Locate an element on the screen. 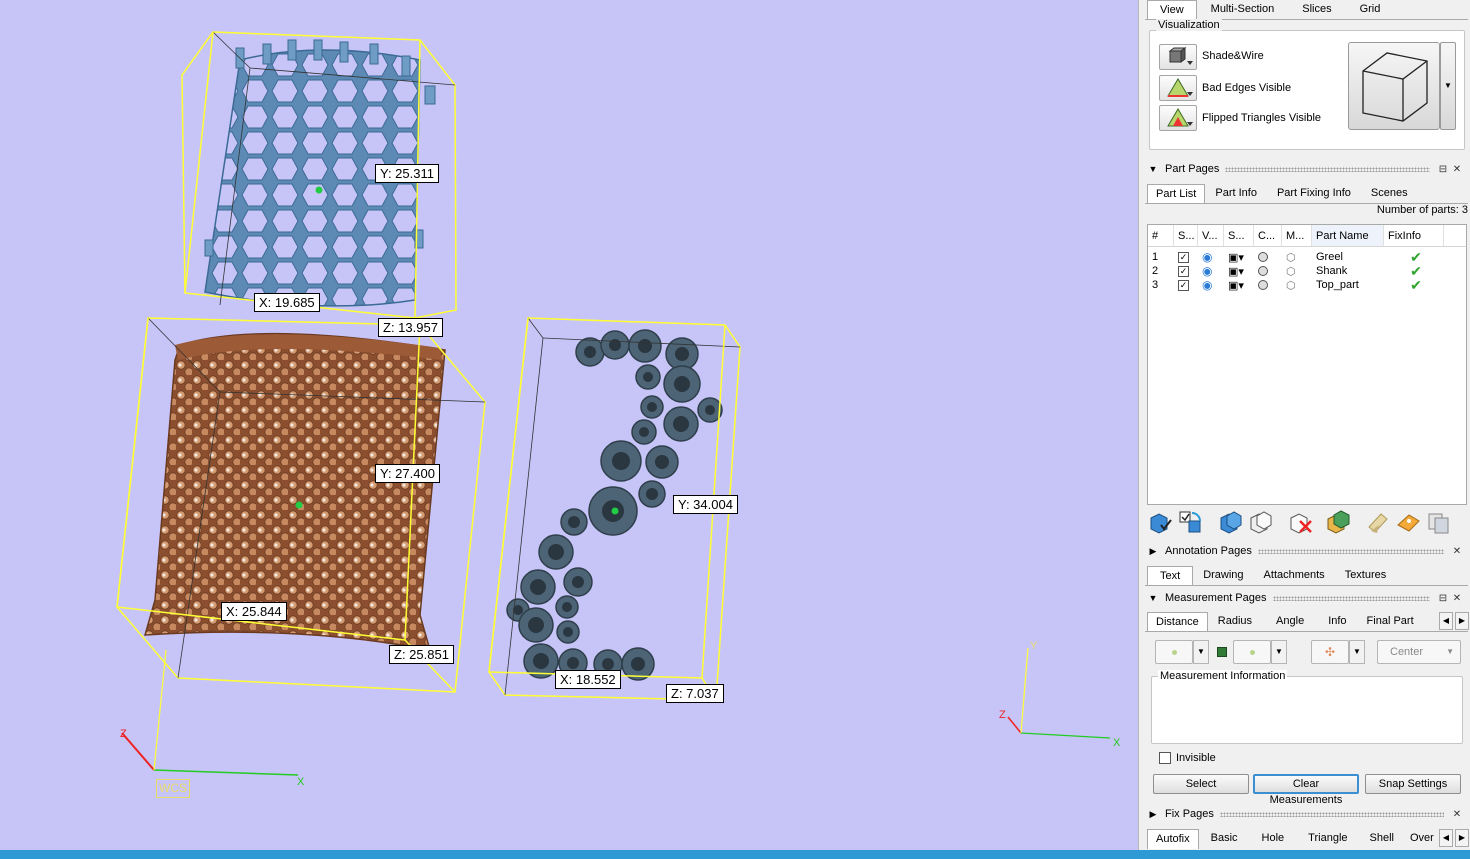 The height and width of the screenshot is (859, 1470). flipped-triangles-button is located at coordinates (1178, 118).